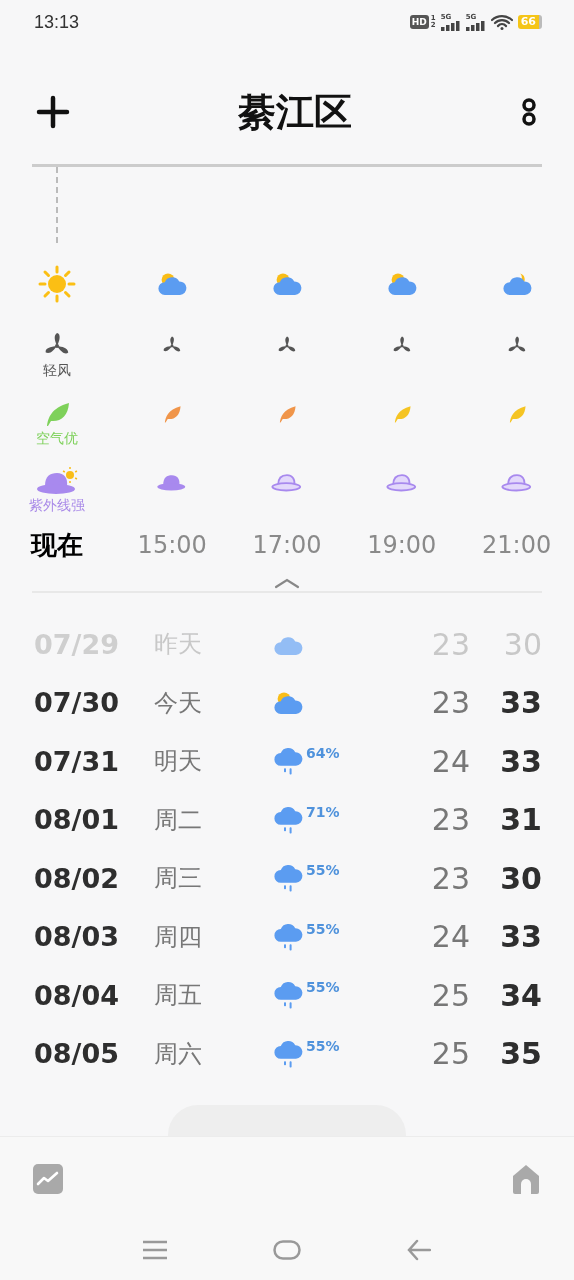  I want to click on city-title: 綦江区, so click(295, 112).